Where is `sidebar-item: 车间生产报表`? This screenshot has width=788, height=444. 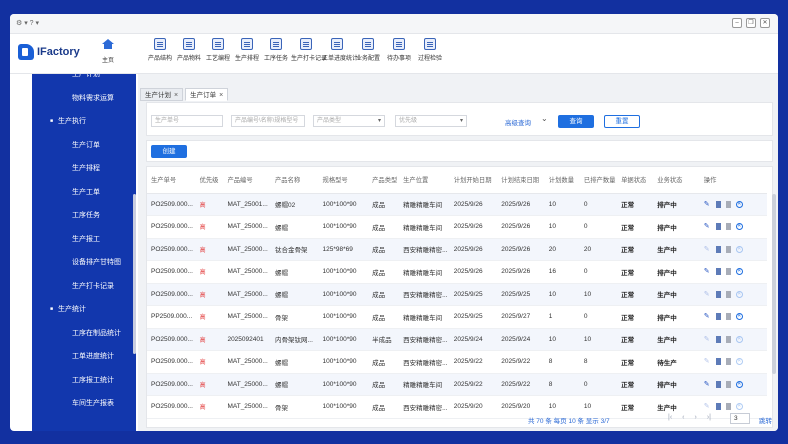
sidebar-item: 车间生产报表 is located at coordinates (84, 404).